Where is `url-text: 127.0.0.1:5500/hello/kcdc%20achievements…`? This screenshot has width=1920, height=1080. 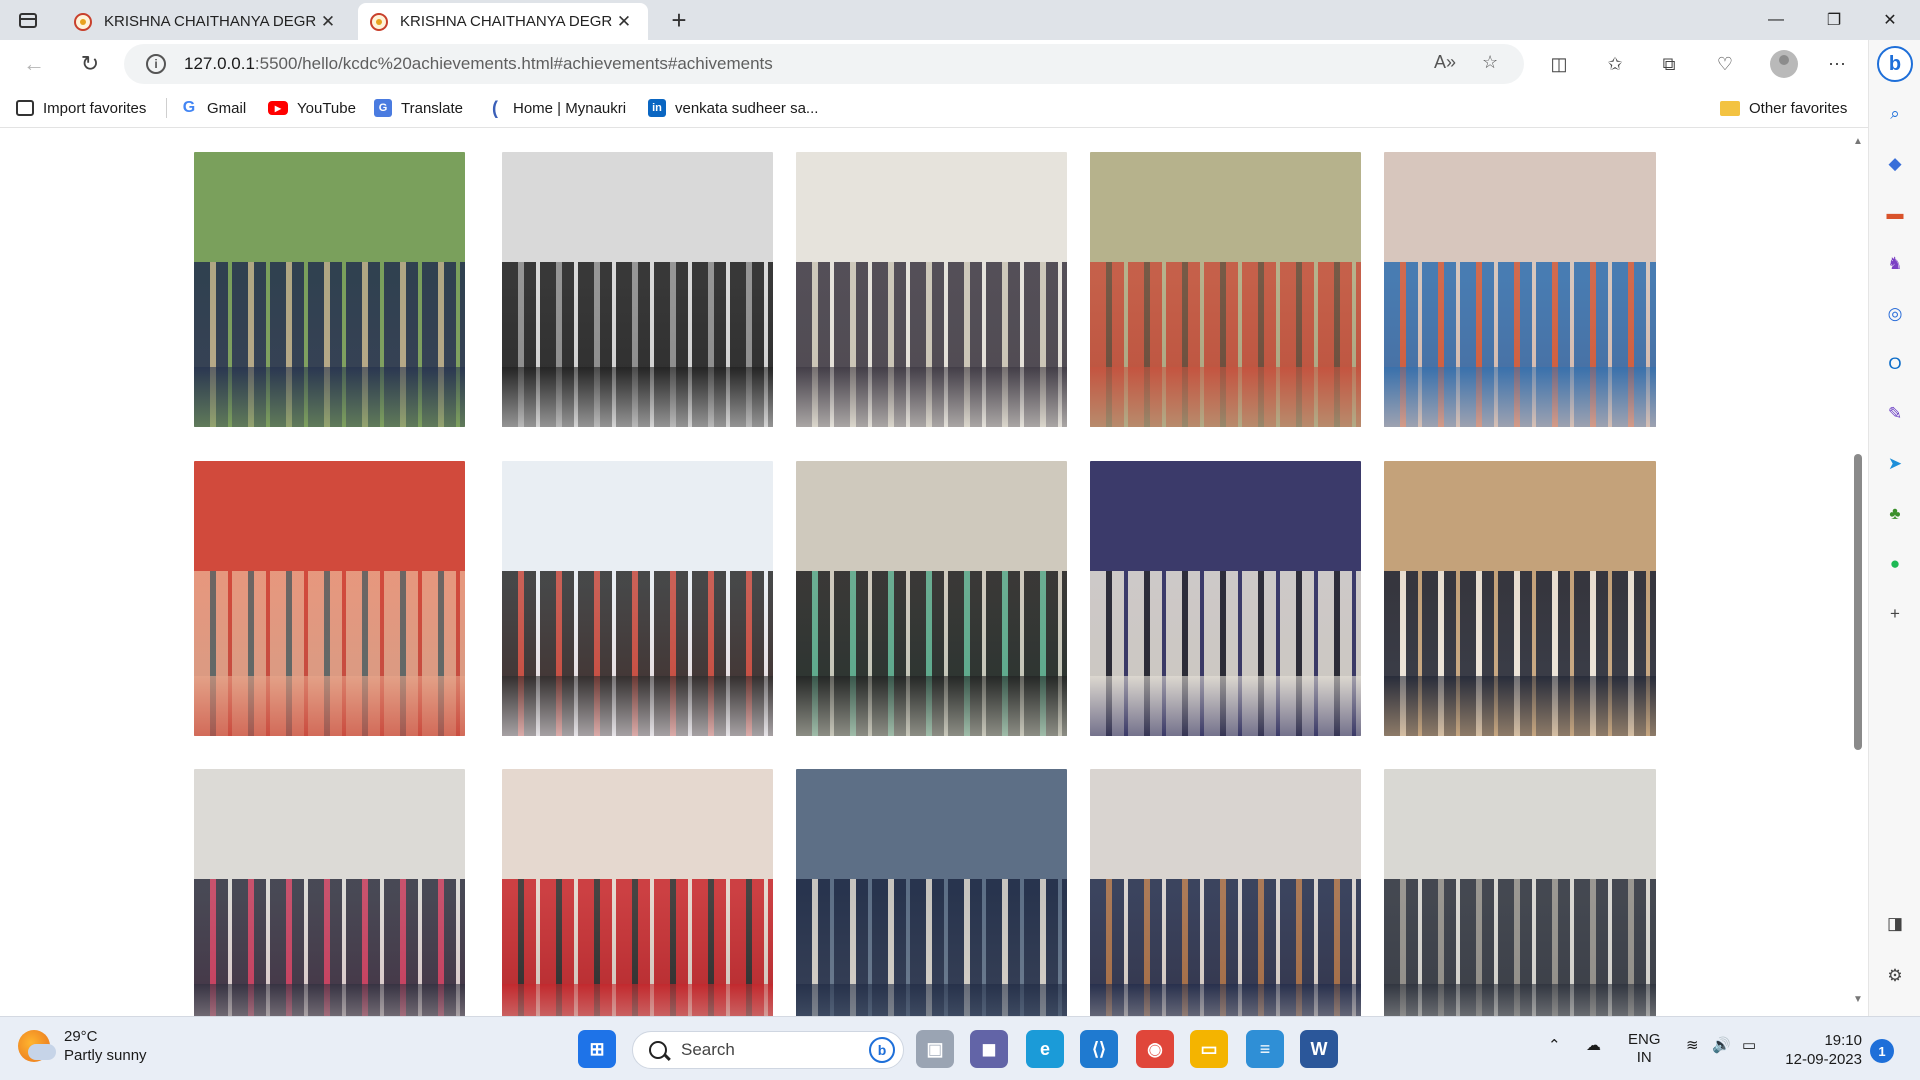
url-text: 127.0.0.1:5500/hello/kcdc%20achievements… is located at coordinates (478, 64).